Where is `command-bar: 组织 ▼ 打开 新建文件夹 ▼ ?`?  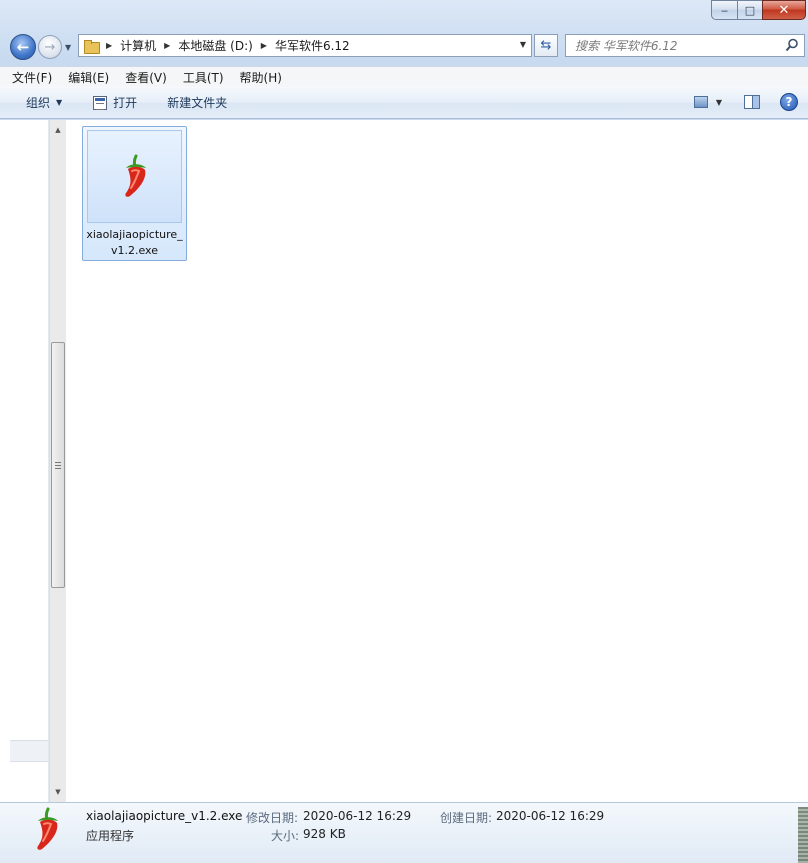 command-bar: 组织 ▼ 打开 新建文件夹 ▼ ? is located at coordinates (404, 103).